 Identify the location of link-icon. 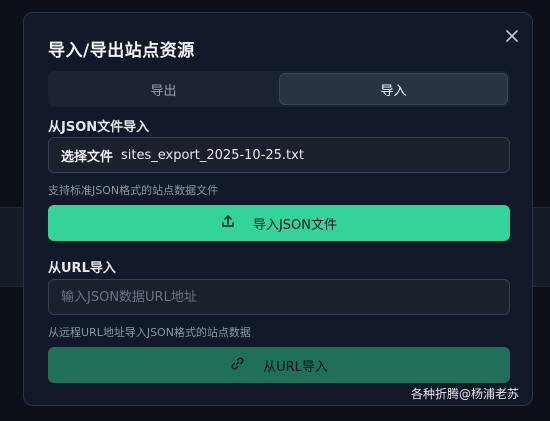
(237, 365).